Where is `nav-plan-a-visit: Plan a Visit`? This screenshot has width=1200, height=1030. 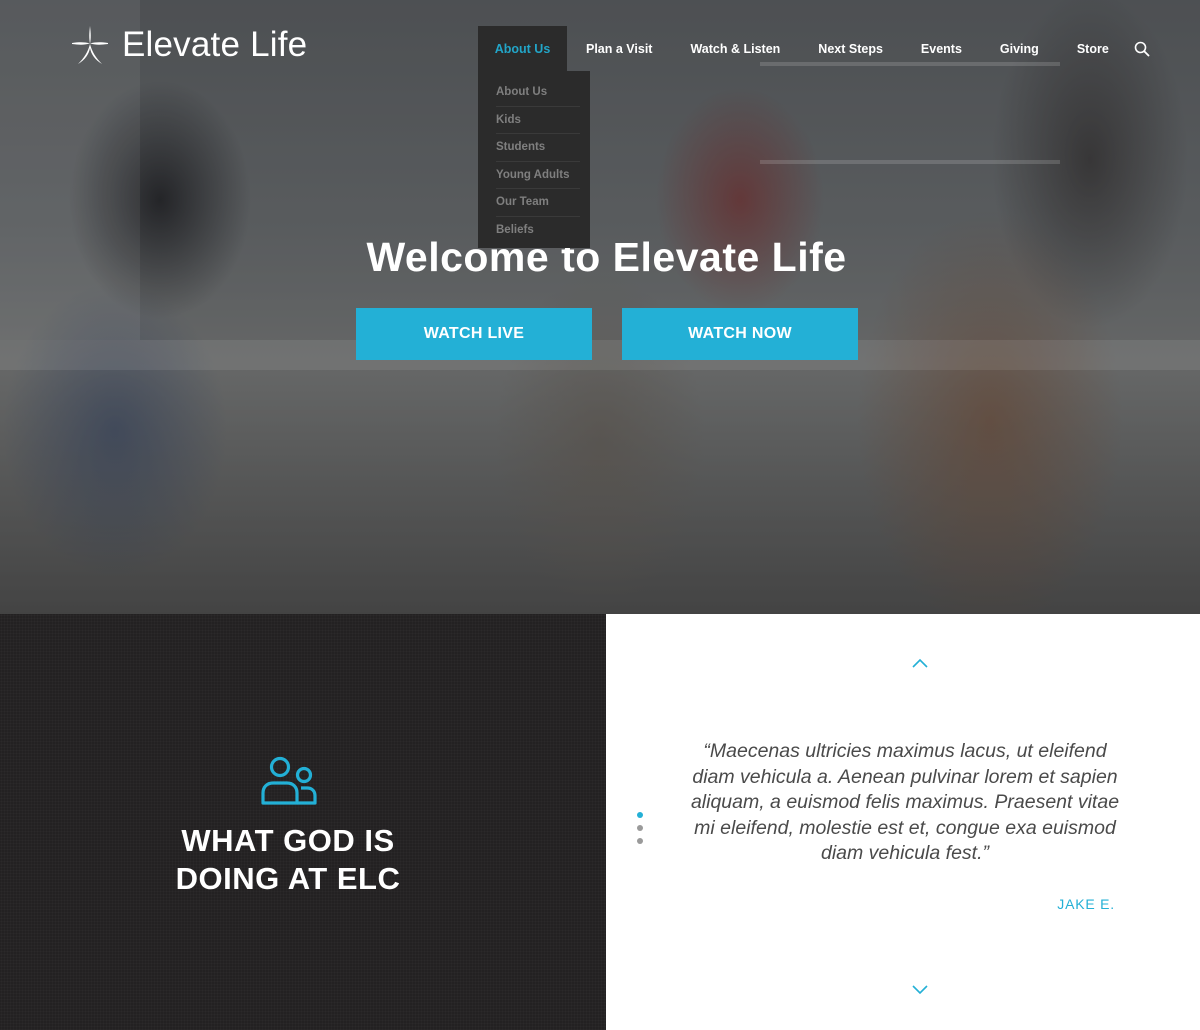 nav-plan-a-visit: Plan a Visit is located at coordinates (619, 48).